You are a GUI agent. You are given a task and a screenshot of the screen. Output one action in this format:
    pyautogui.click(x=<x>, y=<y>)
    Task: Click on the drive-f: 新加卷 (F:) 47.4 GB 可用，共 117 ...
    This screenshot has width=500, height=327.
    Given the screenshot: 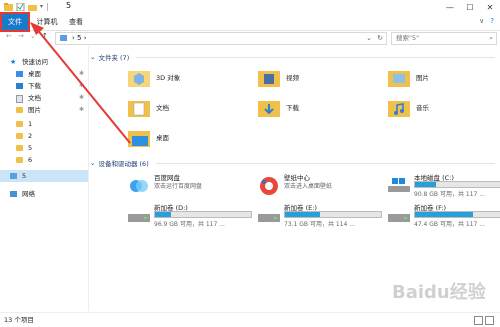 What is the action you would take?
    pyautogui.click(x=444, y=216)
    